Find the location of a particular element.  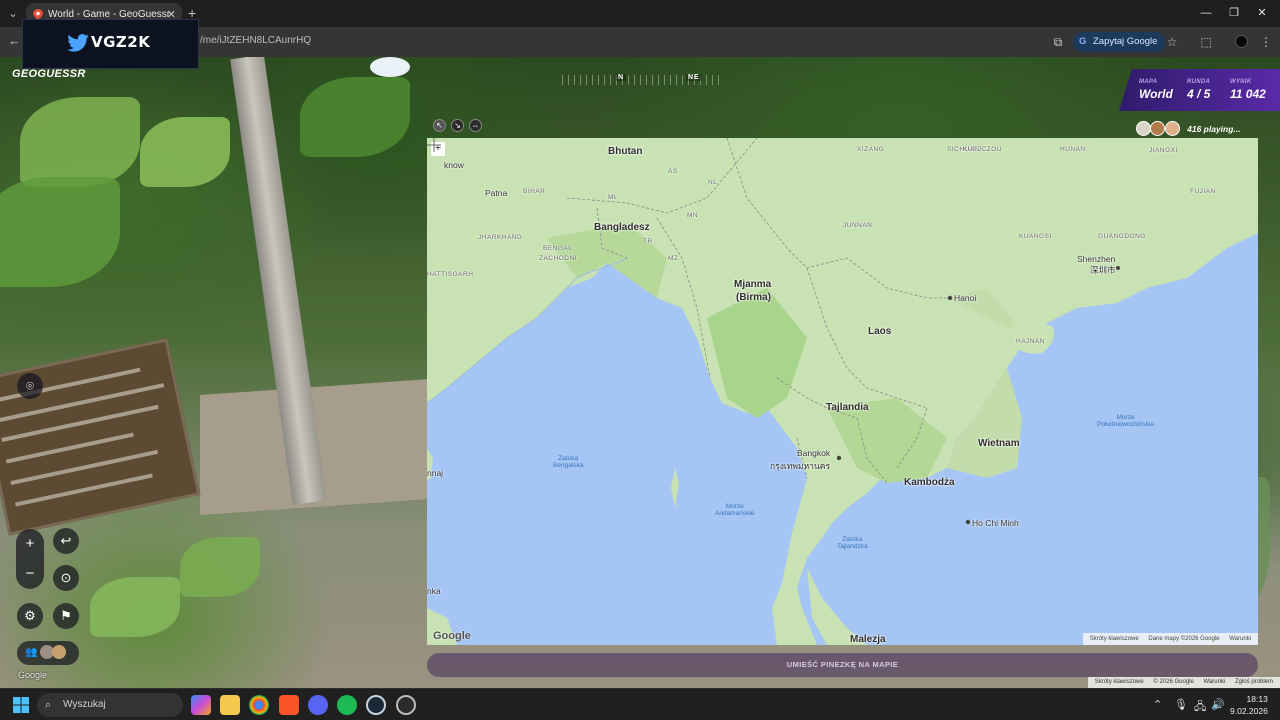

sv-terms-link: Warunki is located at coordinates (1215, 682).